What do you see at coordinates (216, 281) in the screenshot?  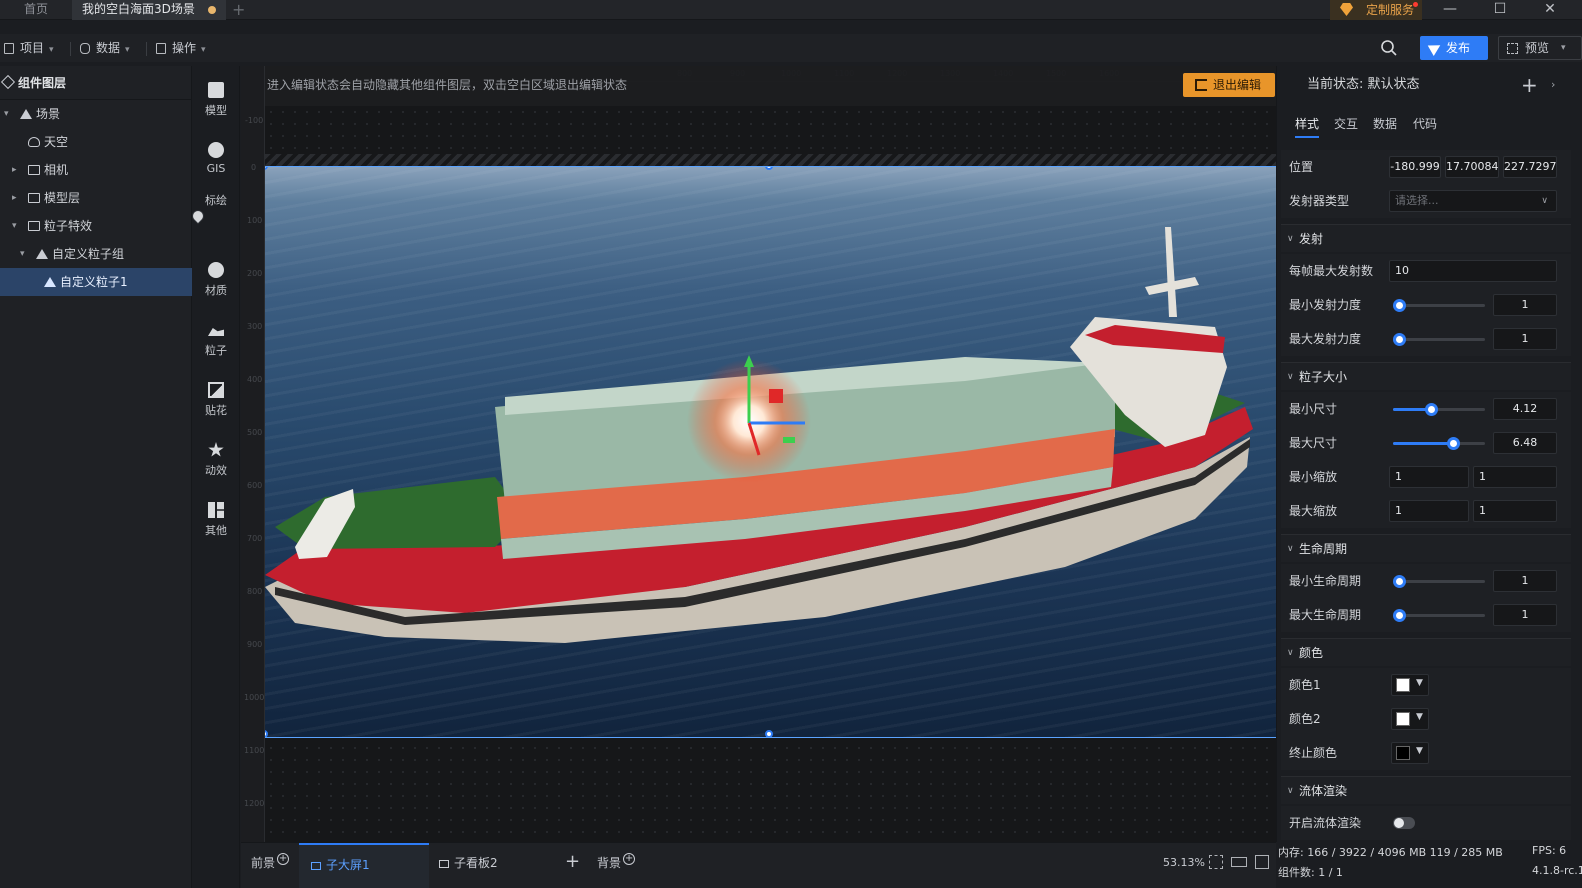 I see `tool-material: 材质` at bounding box center [216, 281].